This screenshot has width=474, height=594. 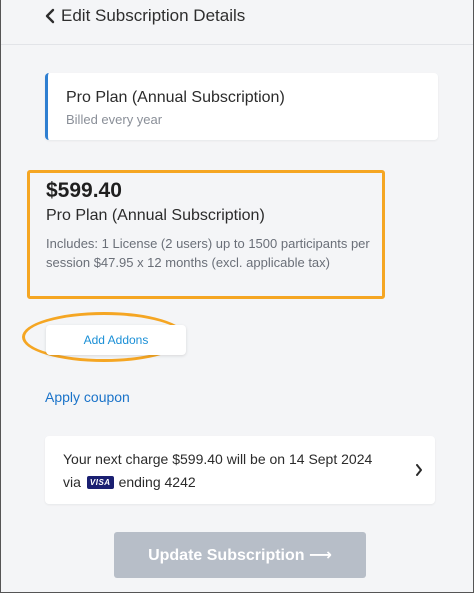 I want to click on current-plan-billing: Billed every year, so click(x=114, y=119).